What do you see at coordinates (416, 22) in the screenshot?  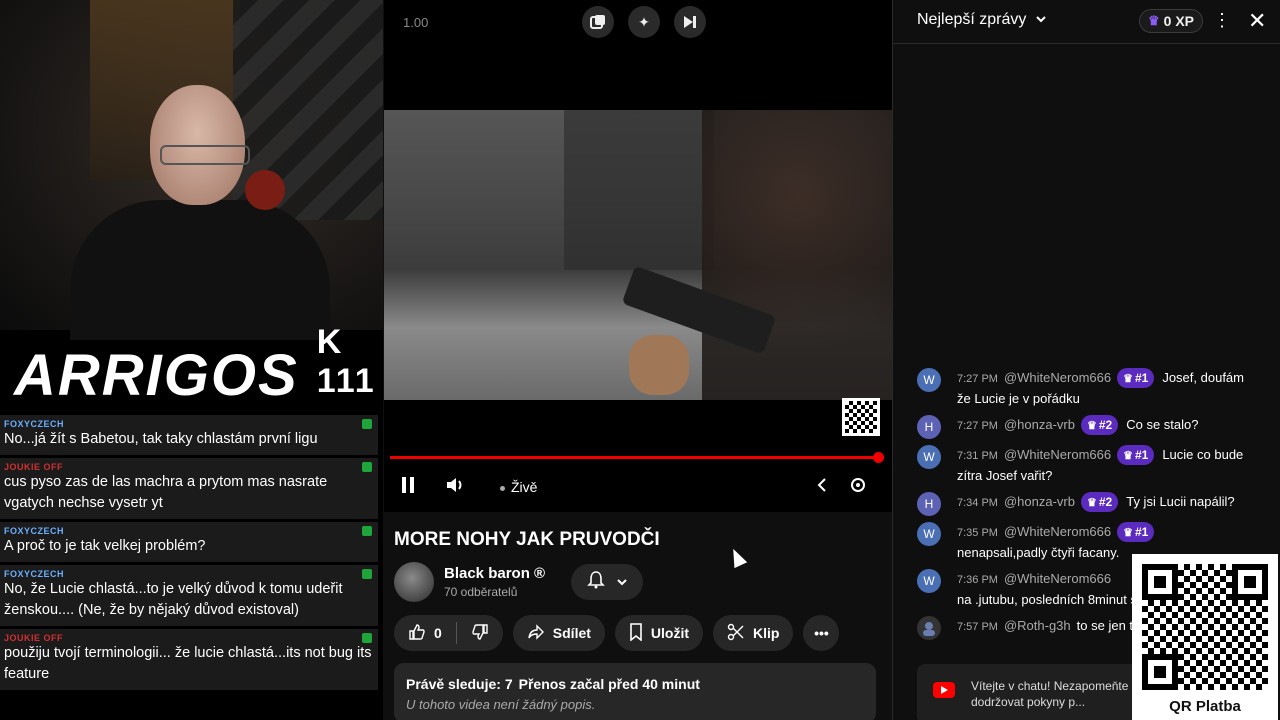 I see `playback-speed: 1.00` at bounding box center [416, 22].